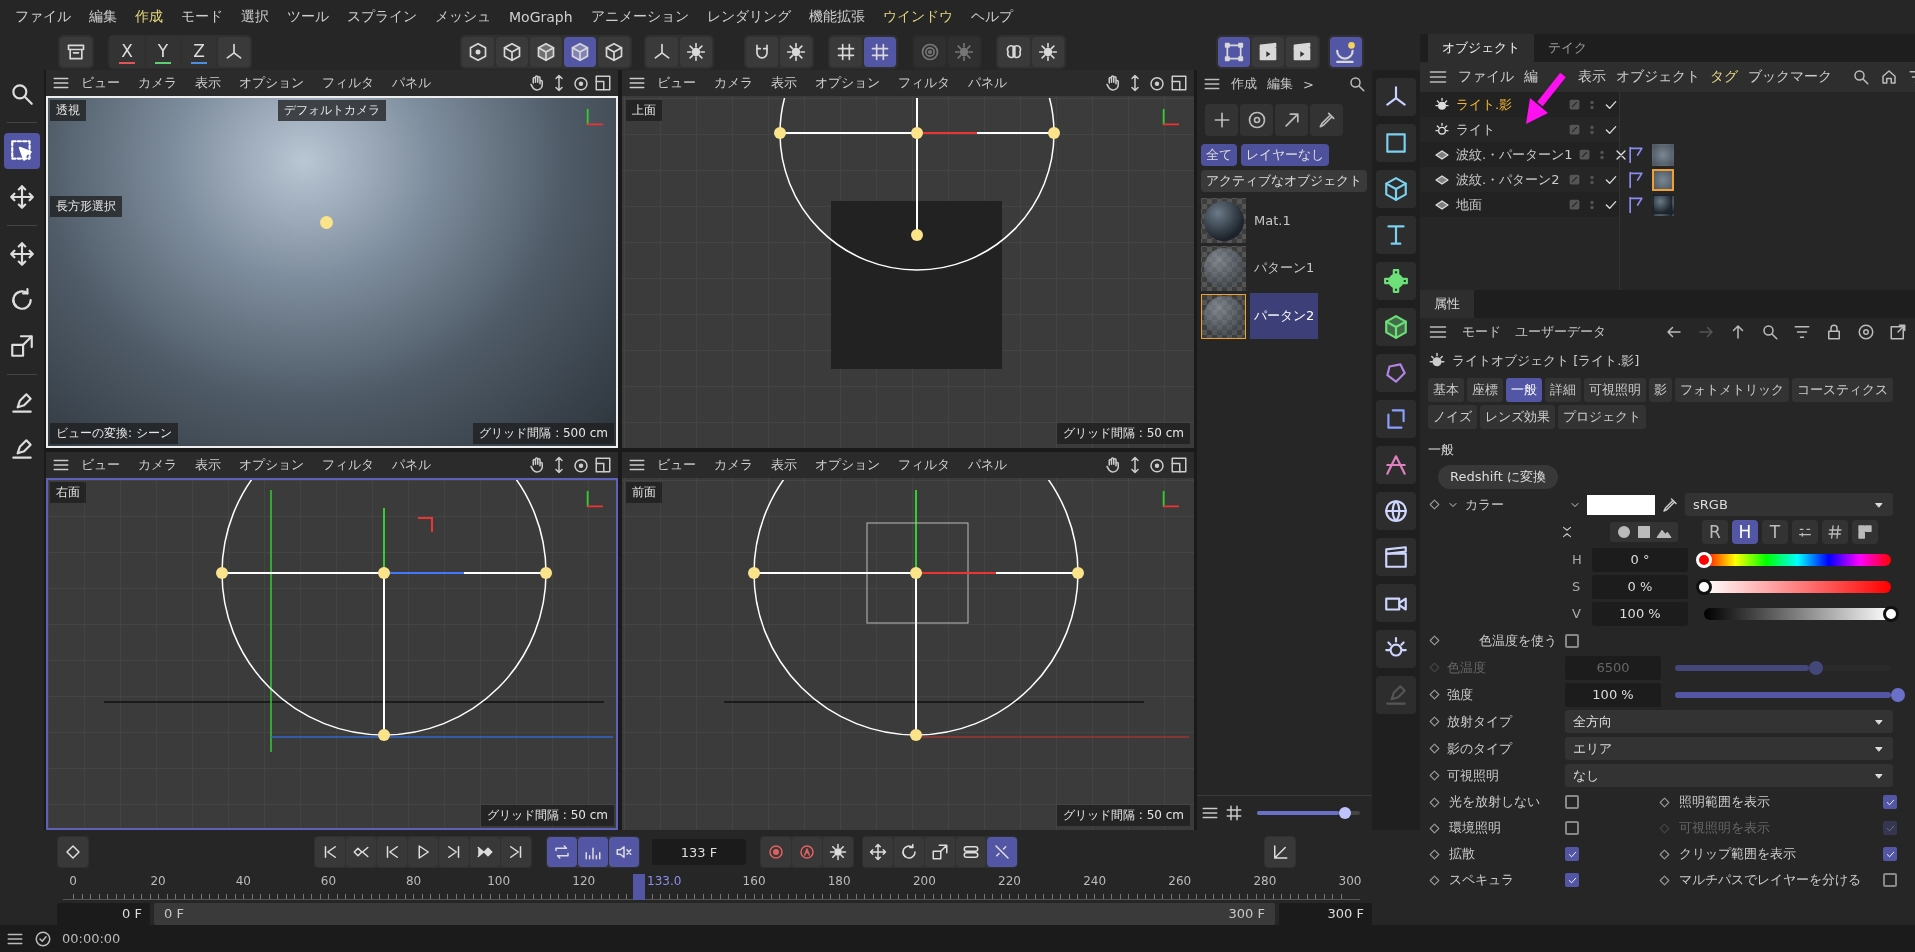  Describe the element at coordinates (991, 17) in the screenshot. I see `menu-item: ヘルプ` at that location.